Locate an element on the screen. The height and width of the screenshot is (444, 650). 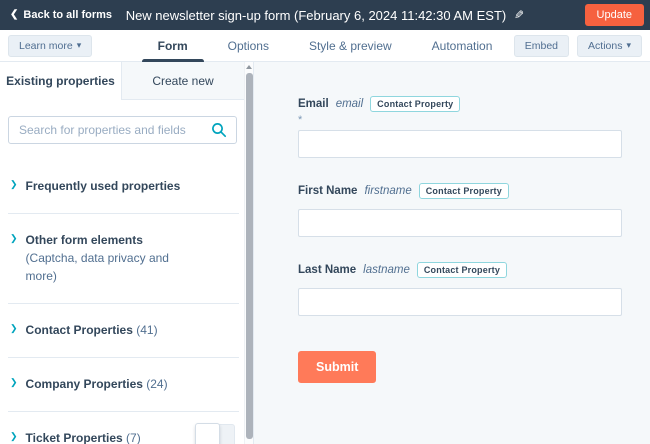
form-field-lastname: Last Name lastname Contact Property is located at coordinates (460, 289).